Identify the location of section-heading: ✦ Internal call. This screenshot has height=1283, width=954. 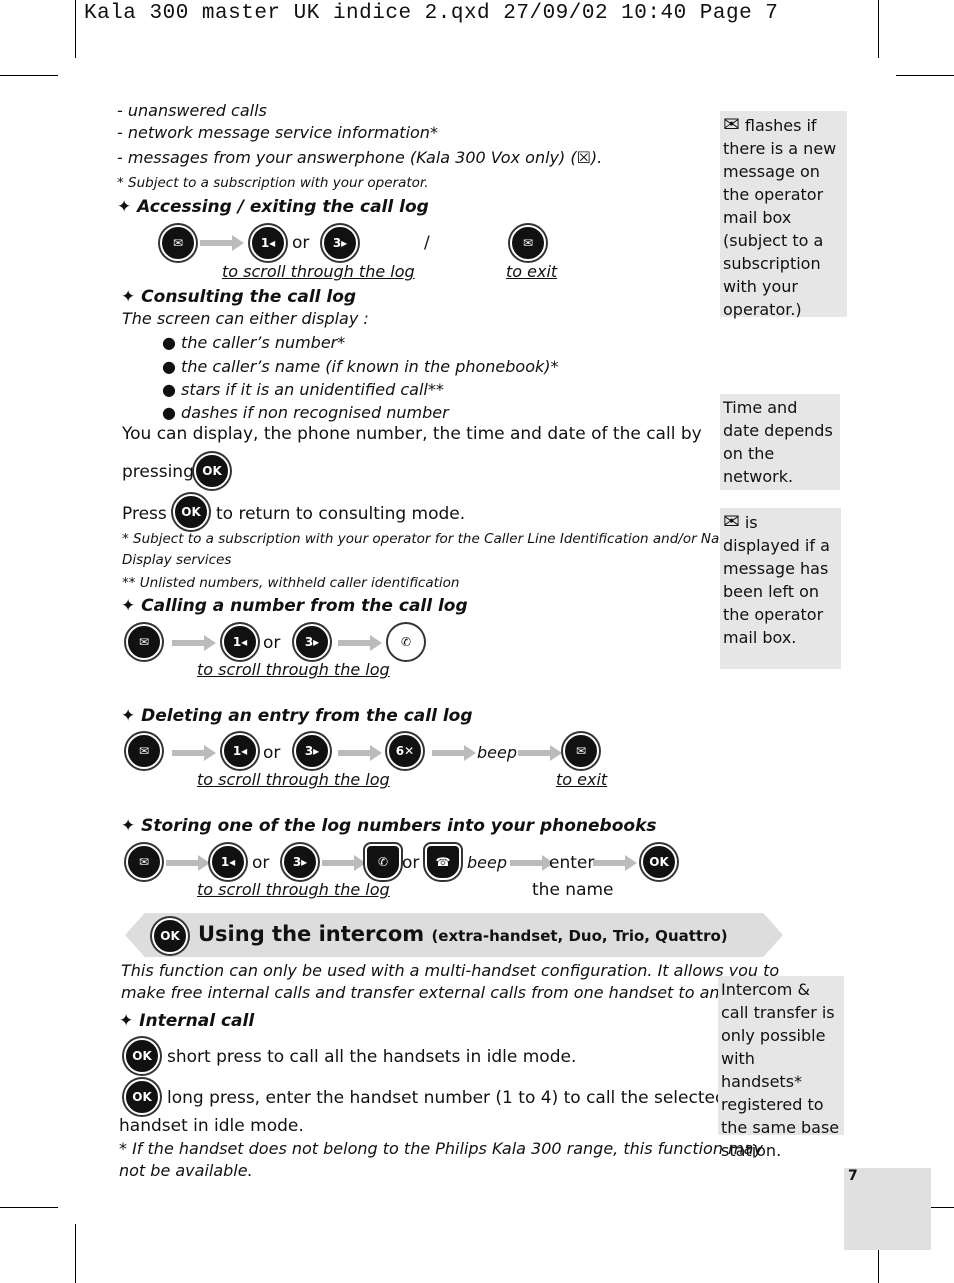
(187, 1021).